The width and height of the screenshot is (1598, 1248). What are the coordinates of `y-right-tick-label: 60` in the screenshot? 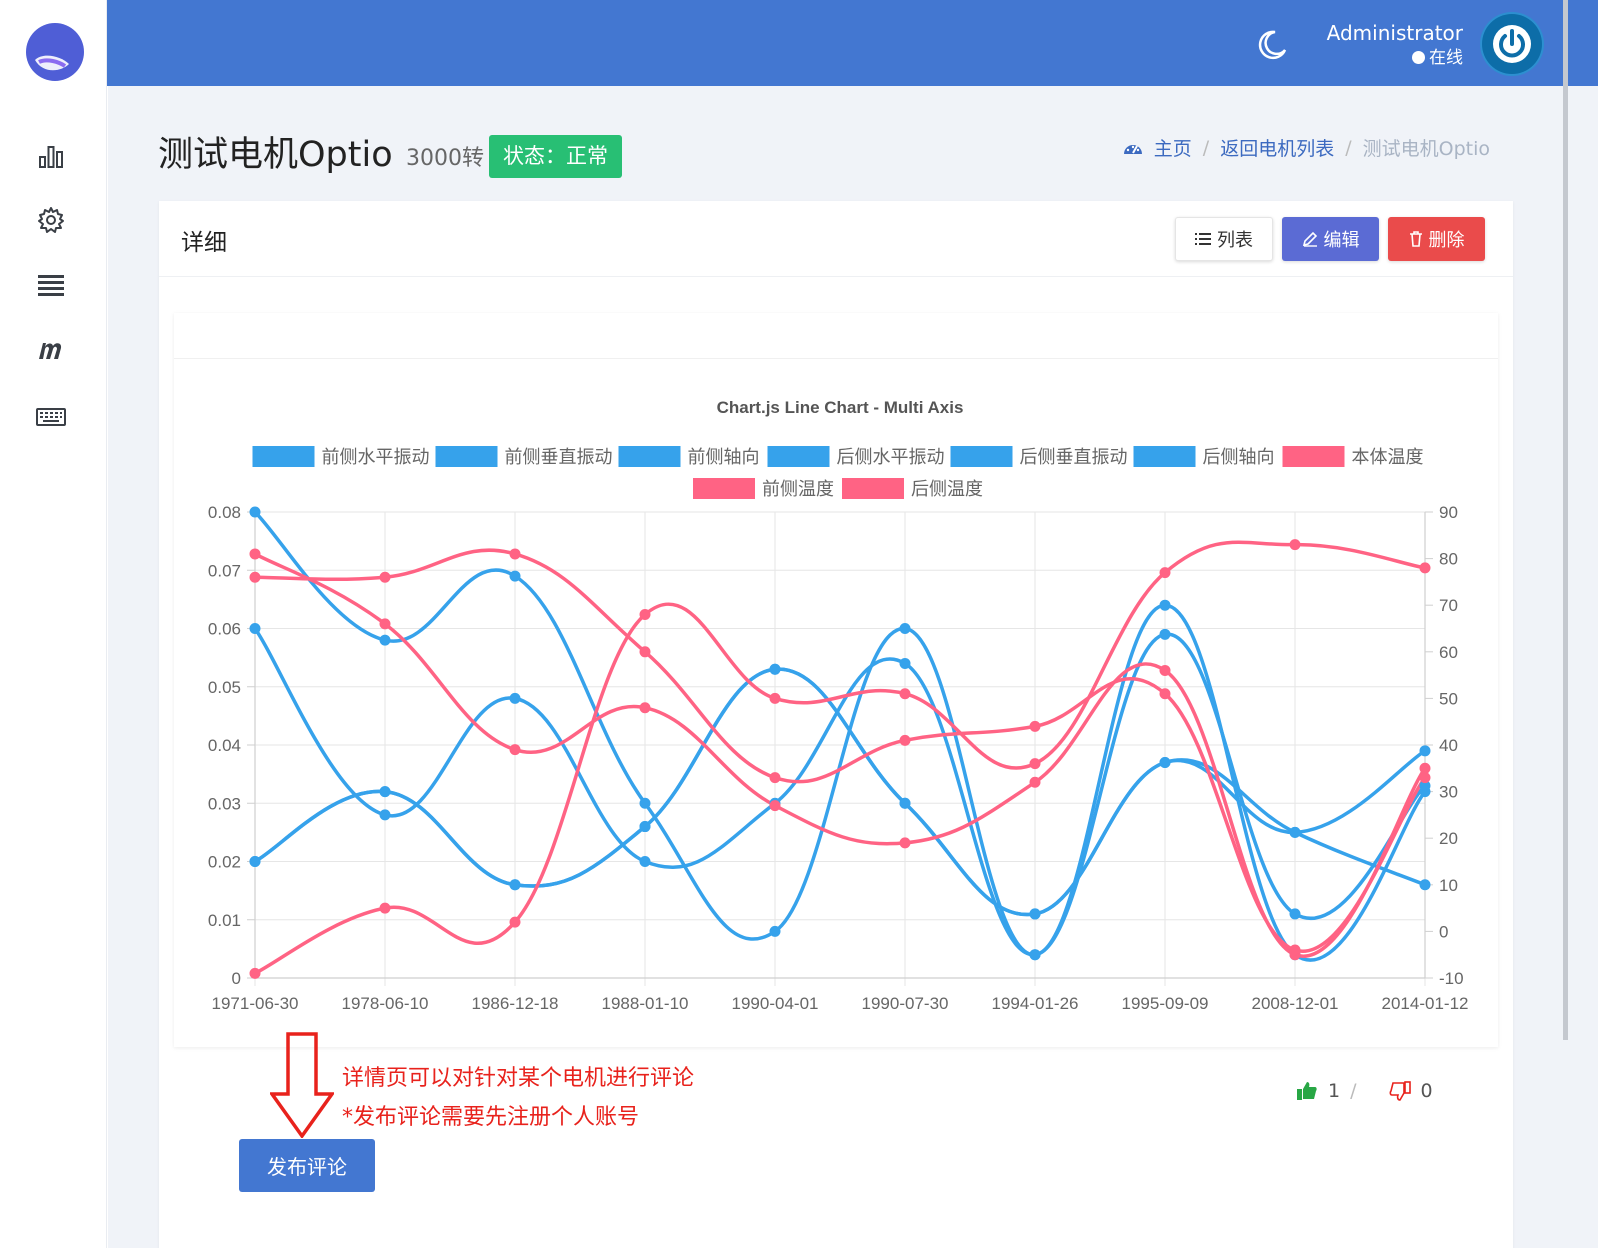 It's located at (1448, 652).